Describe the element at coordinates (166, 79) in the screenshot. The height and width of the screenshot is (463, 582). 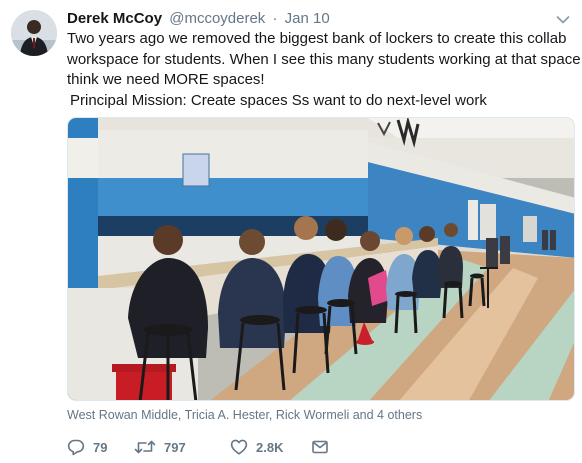
I see `tweet-text-line: think we need MORE spaces!` at that location.